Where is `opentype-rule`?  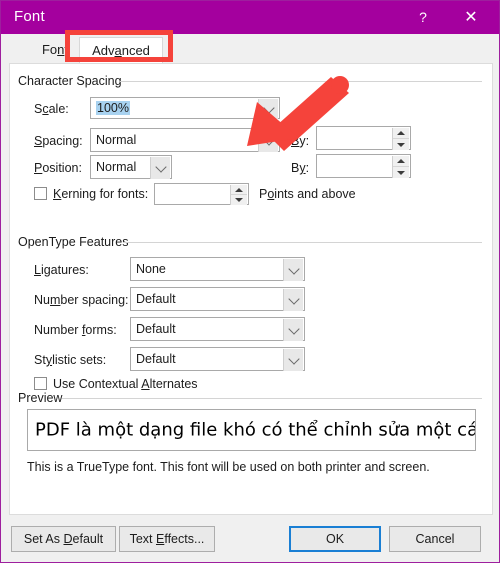 opentype-rule is located at coordinates (303, 242).